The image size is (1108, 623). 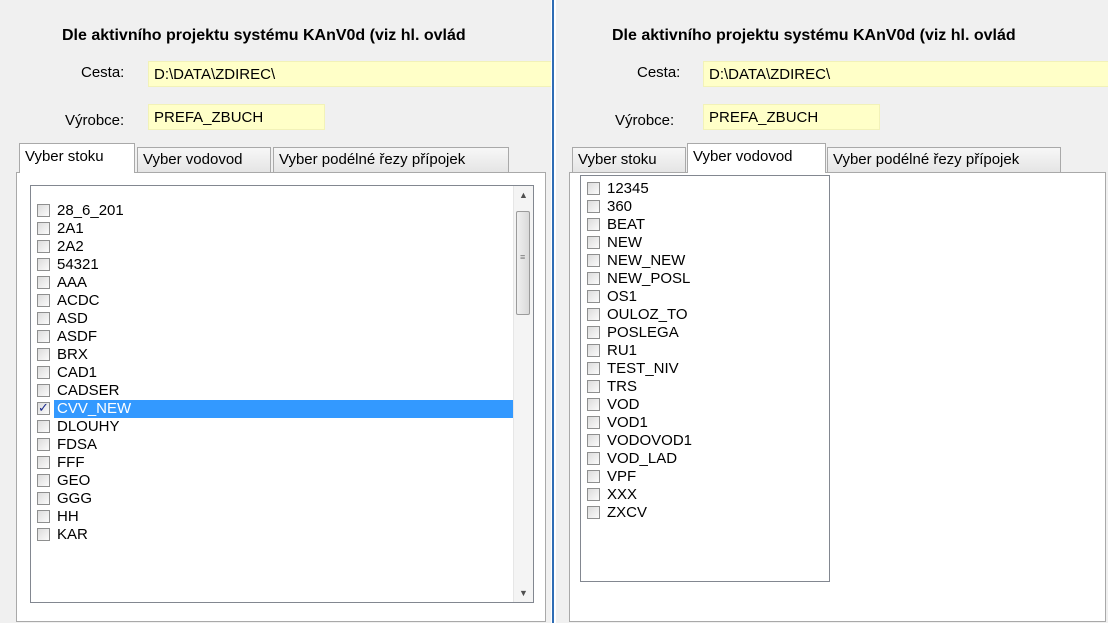 What do you see at coordinates (282, 301) in the screenshot?
I see `list-item: ACDC` at bounding box center [282, 301].